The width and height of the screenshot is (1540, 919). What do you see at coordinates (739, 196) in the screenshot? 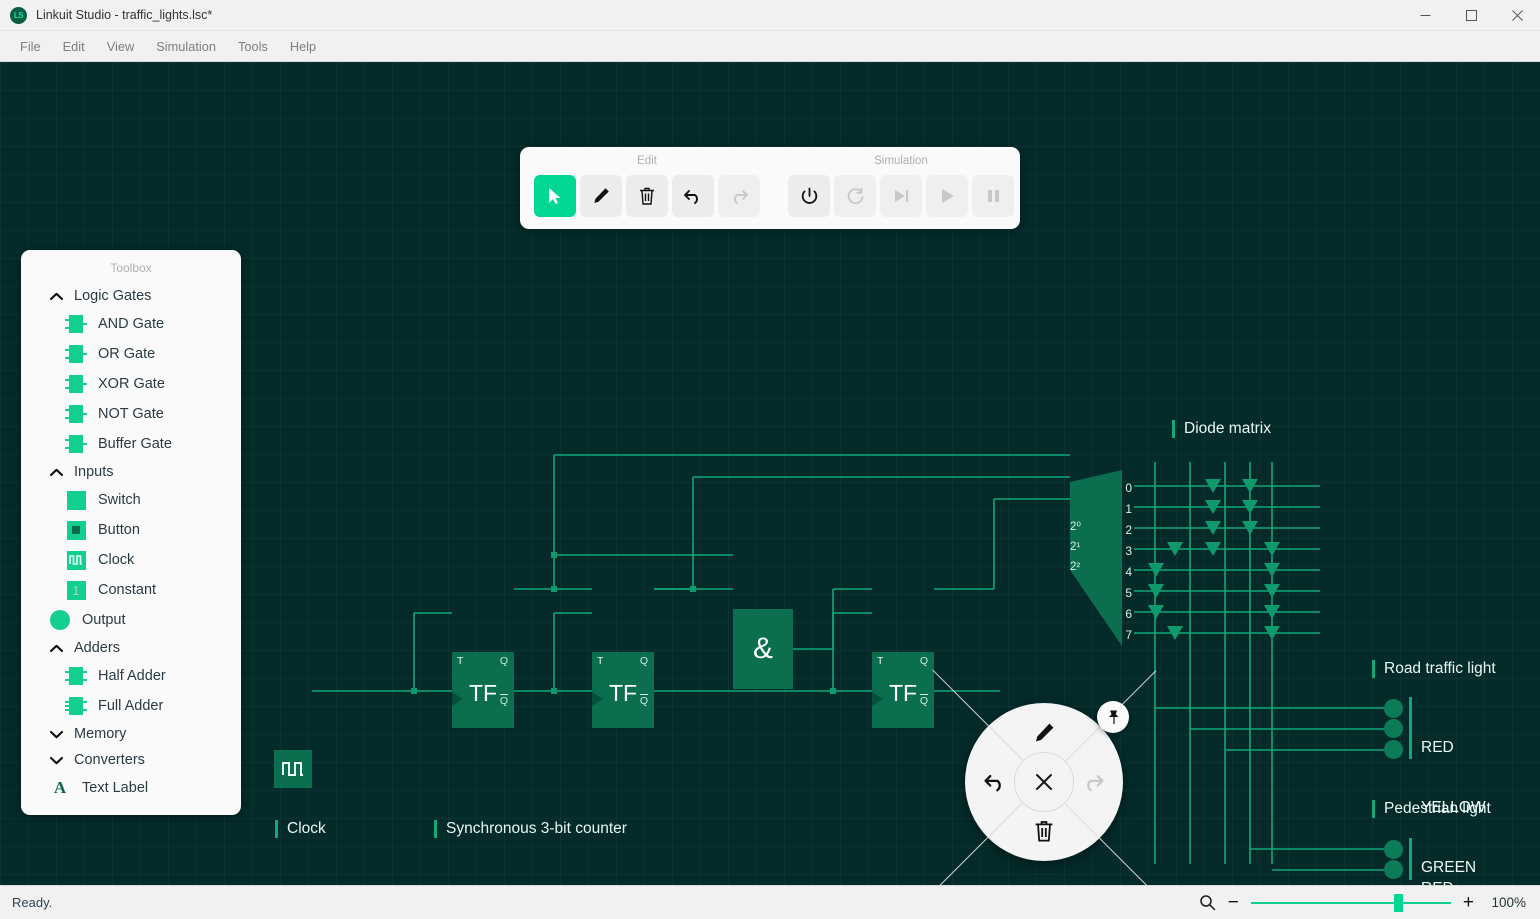
I see `redo-button` at bounding box center [739, 196].